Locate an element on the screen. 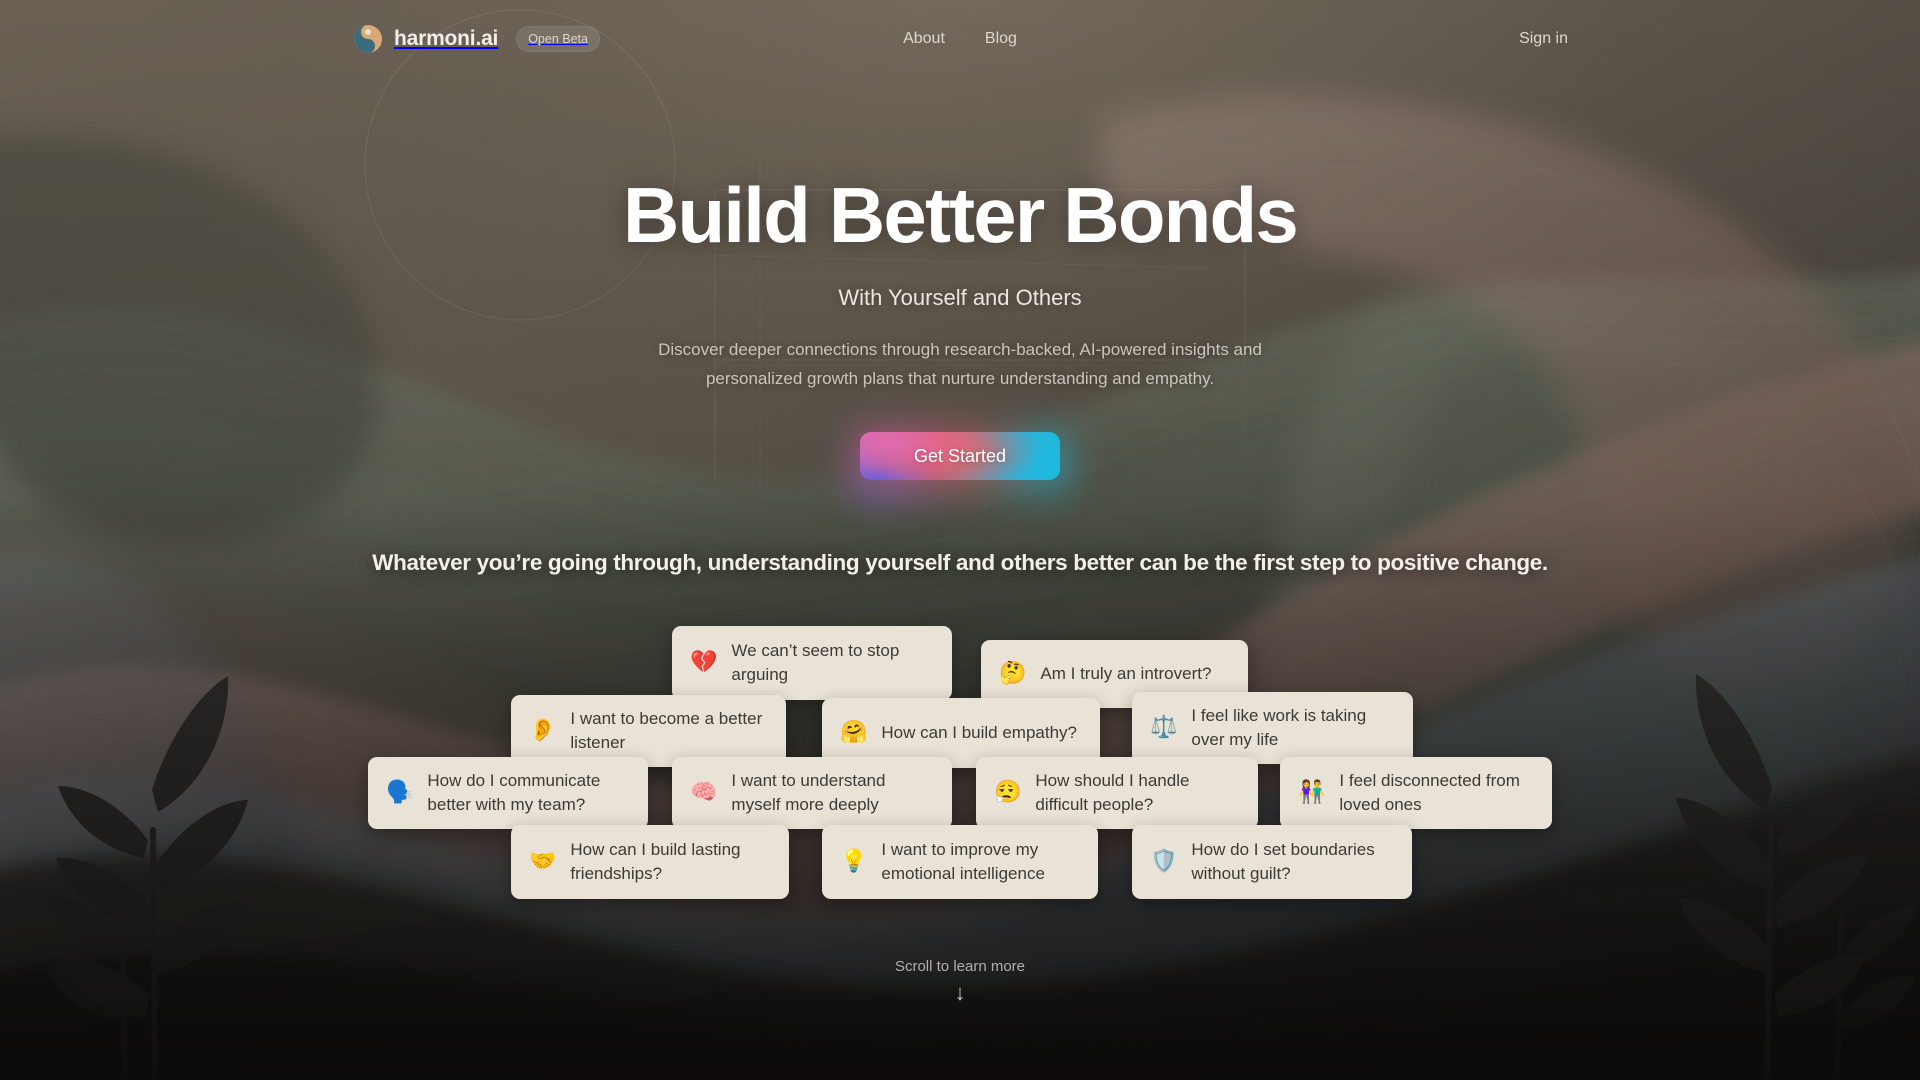  prompt-card: 😮‍💨 How should I handle difficult people? is located at coordinates (1117, 793).